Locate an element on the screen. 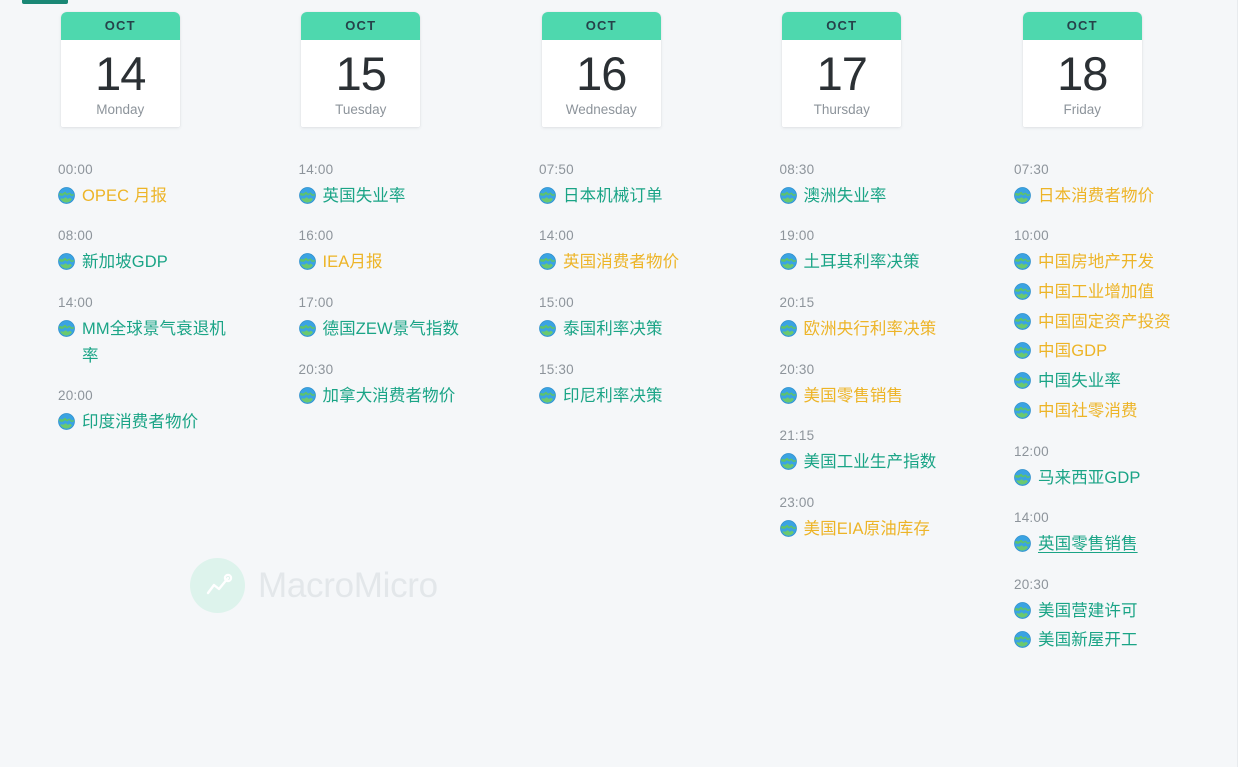 Image resolution: width=1238 pixels, height=767 pixels. event-item: 中国房地产开发 is located at coordinates (1106, 262).